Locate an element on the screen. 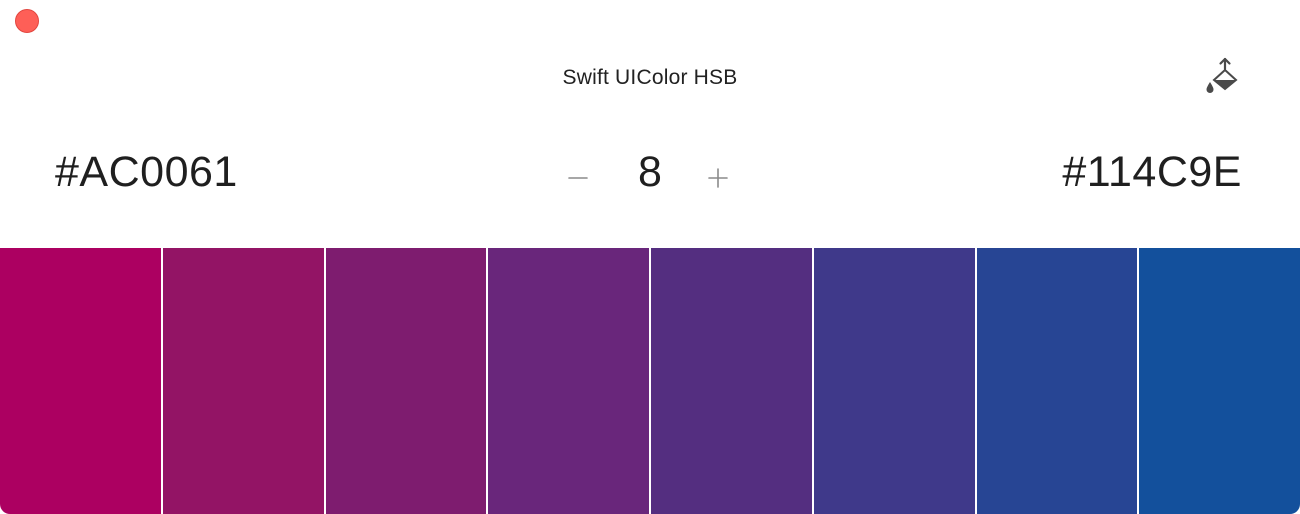  paint-bucket-icon is located at coordinates (1222, 75).